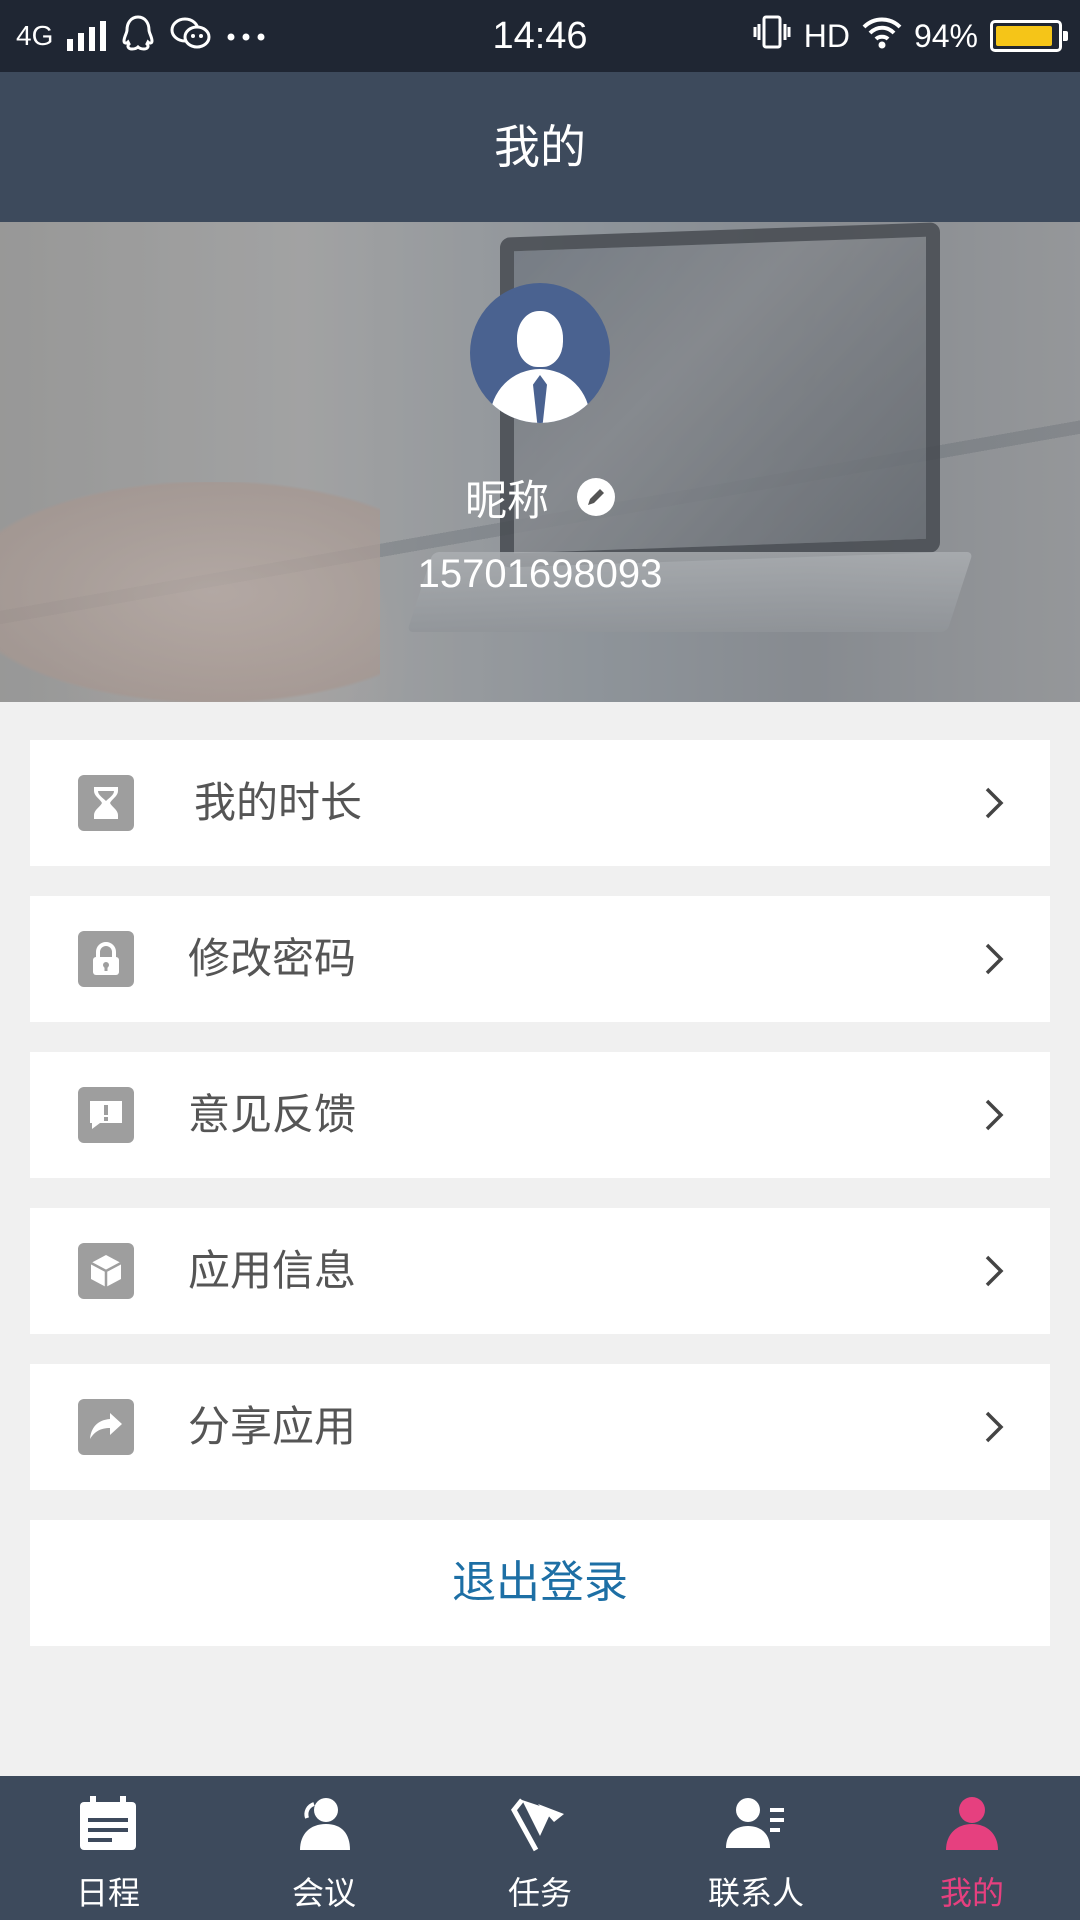 This screenshot has width=1080, height=1920. I want to click on tab-task: 任务, so click(540, 1848).